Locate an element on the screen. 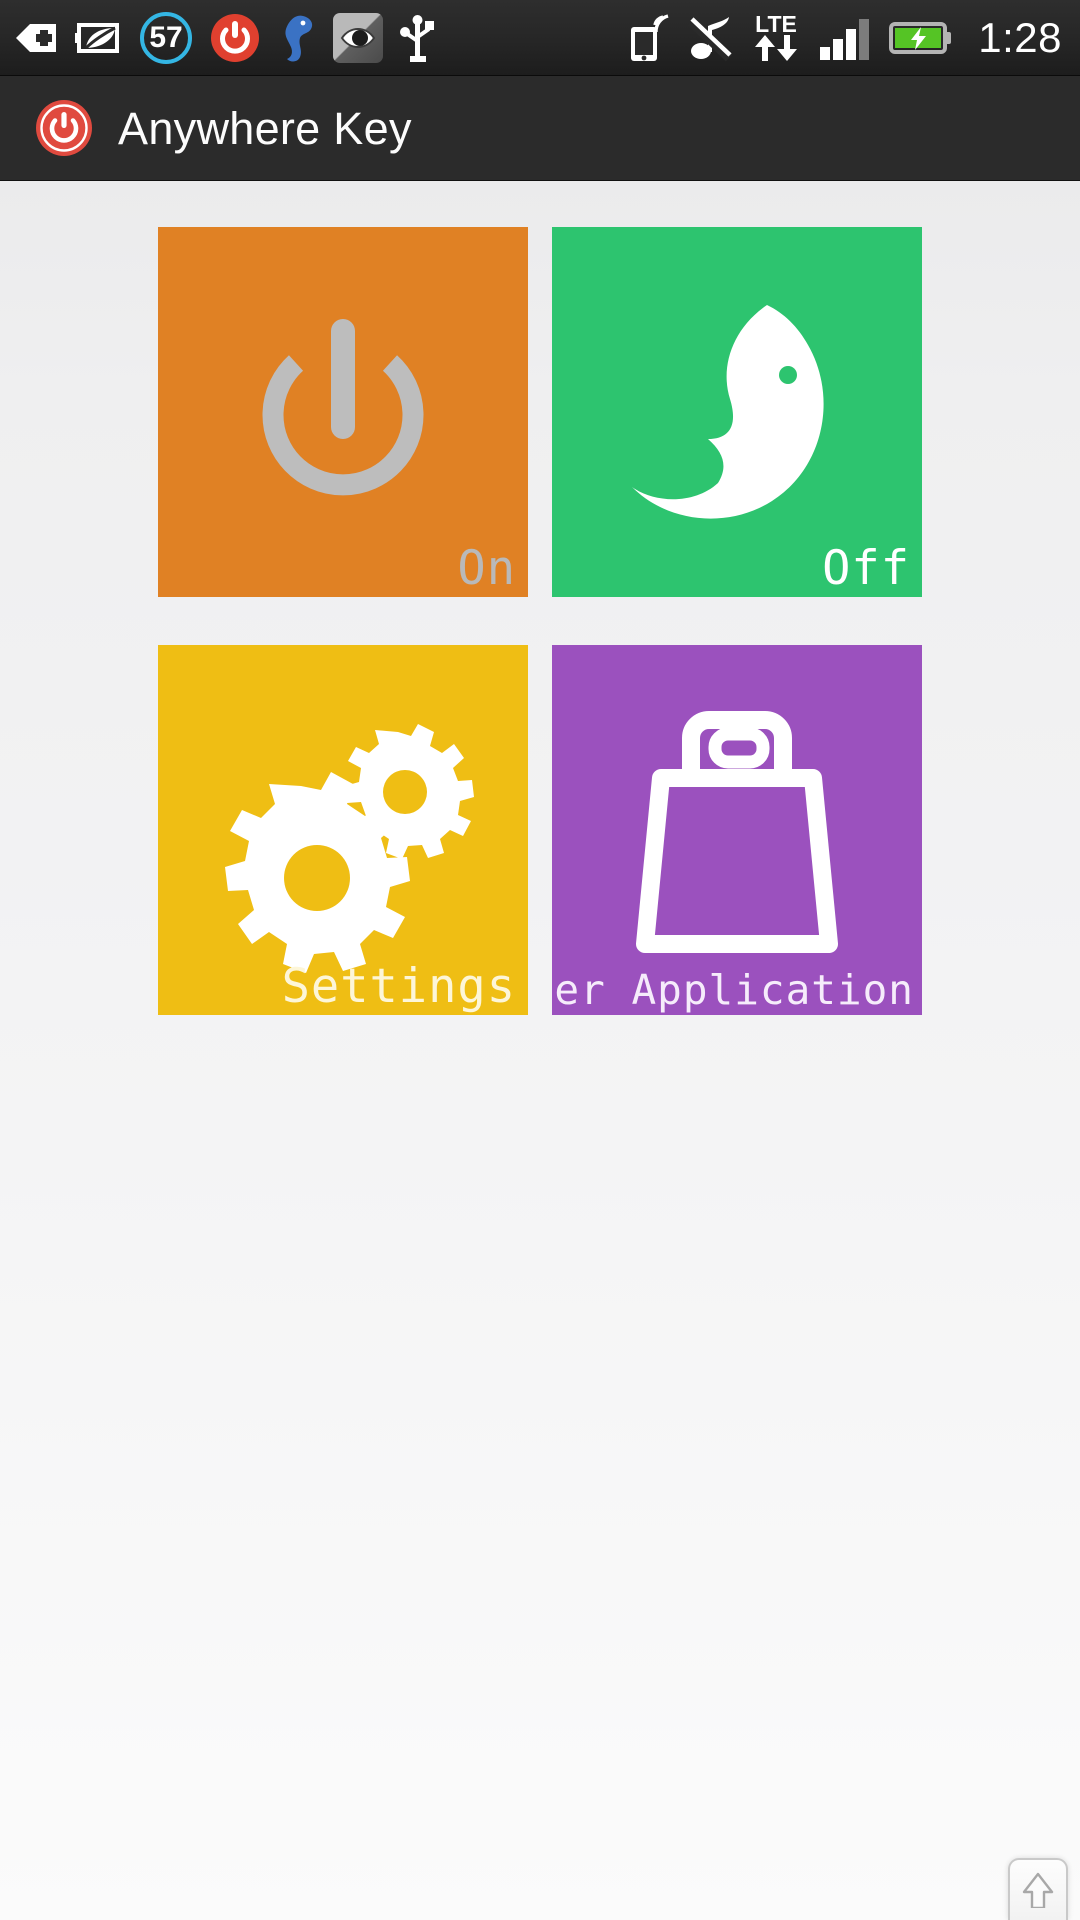 The height and width of the screenshot is (1920, 1080). tile-other-application: Other Application is located at coordinates (737, 830).